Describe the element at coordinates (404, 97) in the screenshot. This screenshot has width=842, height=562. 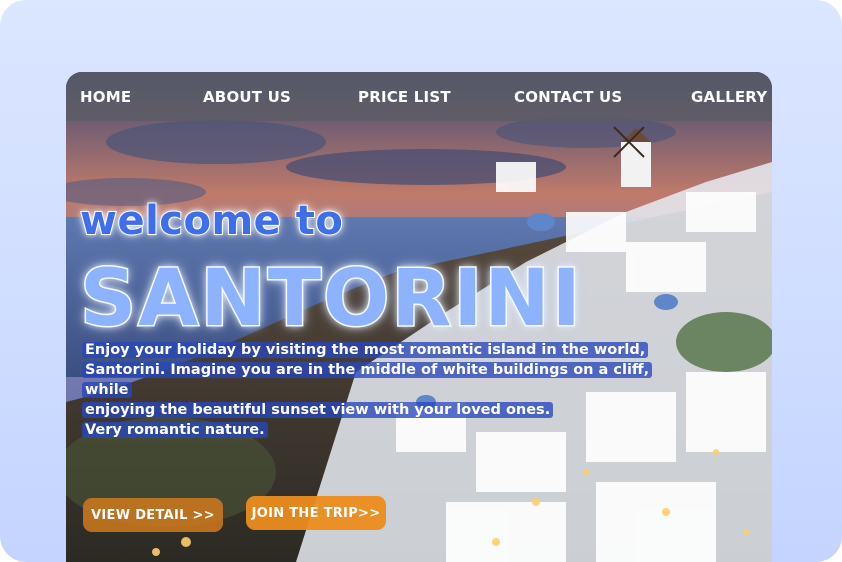
I see `nav-price-list: PRICE LIST` at that location.